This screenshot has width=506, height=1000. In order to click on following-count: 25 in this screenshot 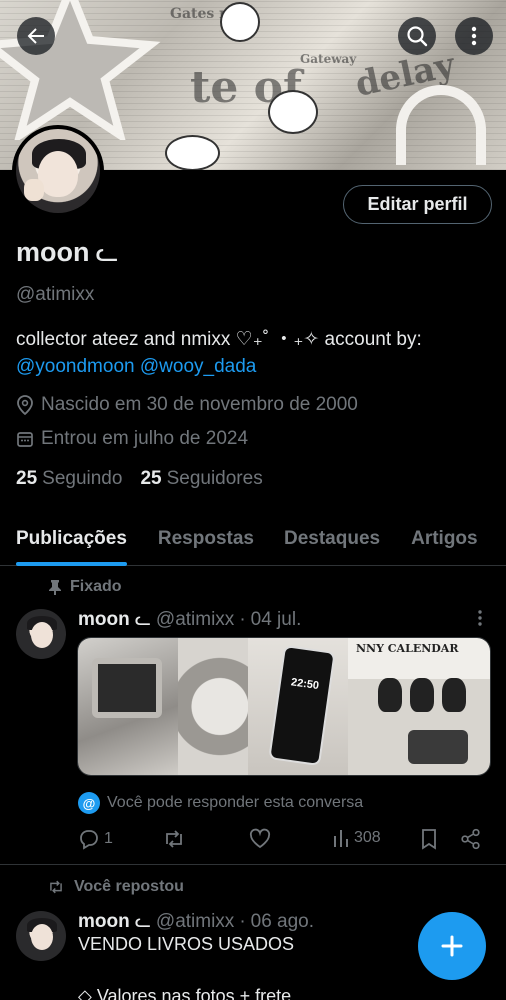, I will do `click(27, 478)`.